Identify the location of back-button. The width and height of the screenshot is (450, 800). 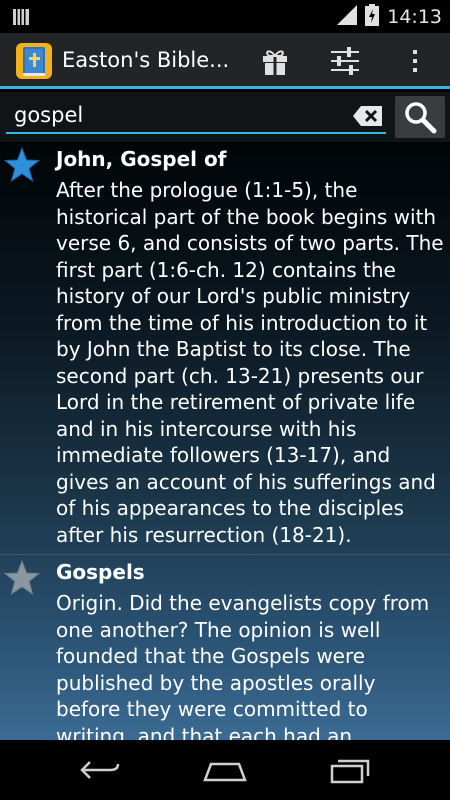
(100, 770).